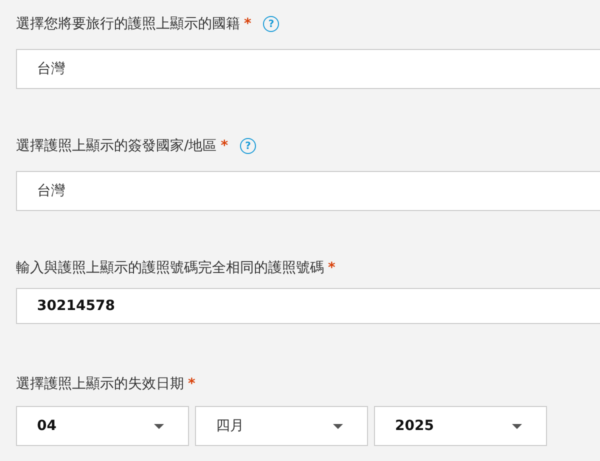 The image size is (600, 461). I want to click on date-dropdown: 四月, so click(281, 426).